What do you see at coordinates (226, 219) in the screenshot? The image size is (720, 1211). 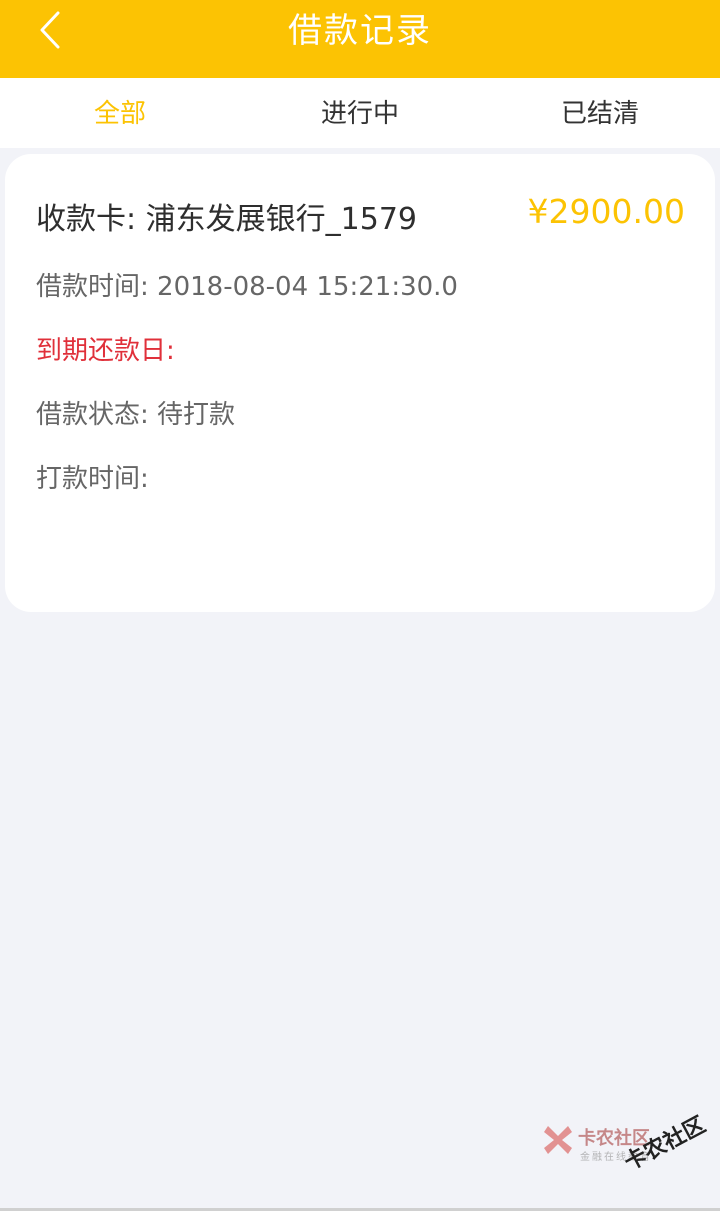 I see `receiving-card-label: 收款卡: 浦东发展银行_1579` at bounding box center [226, 219].